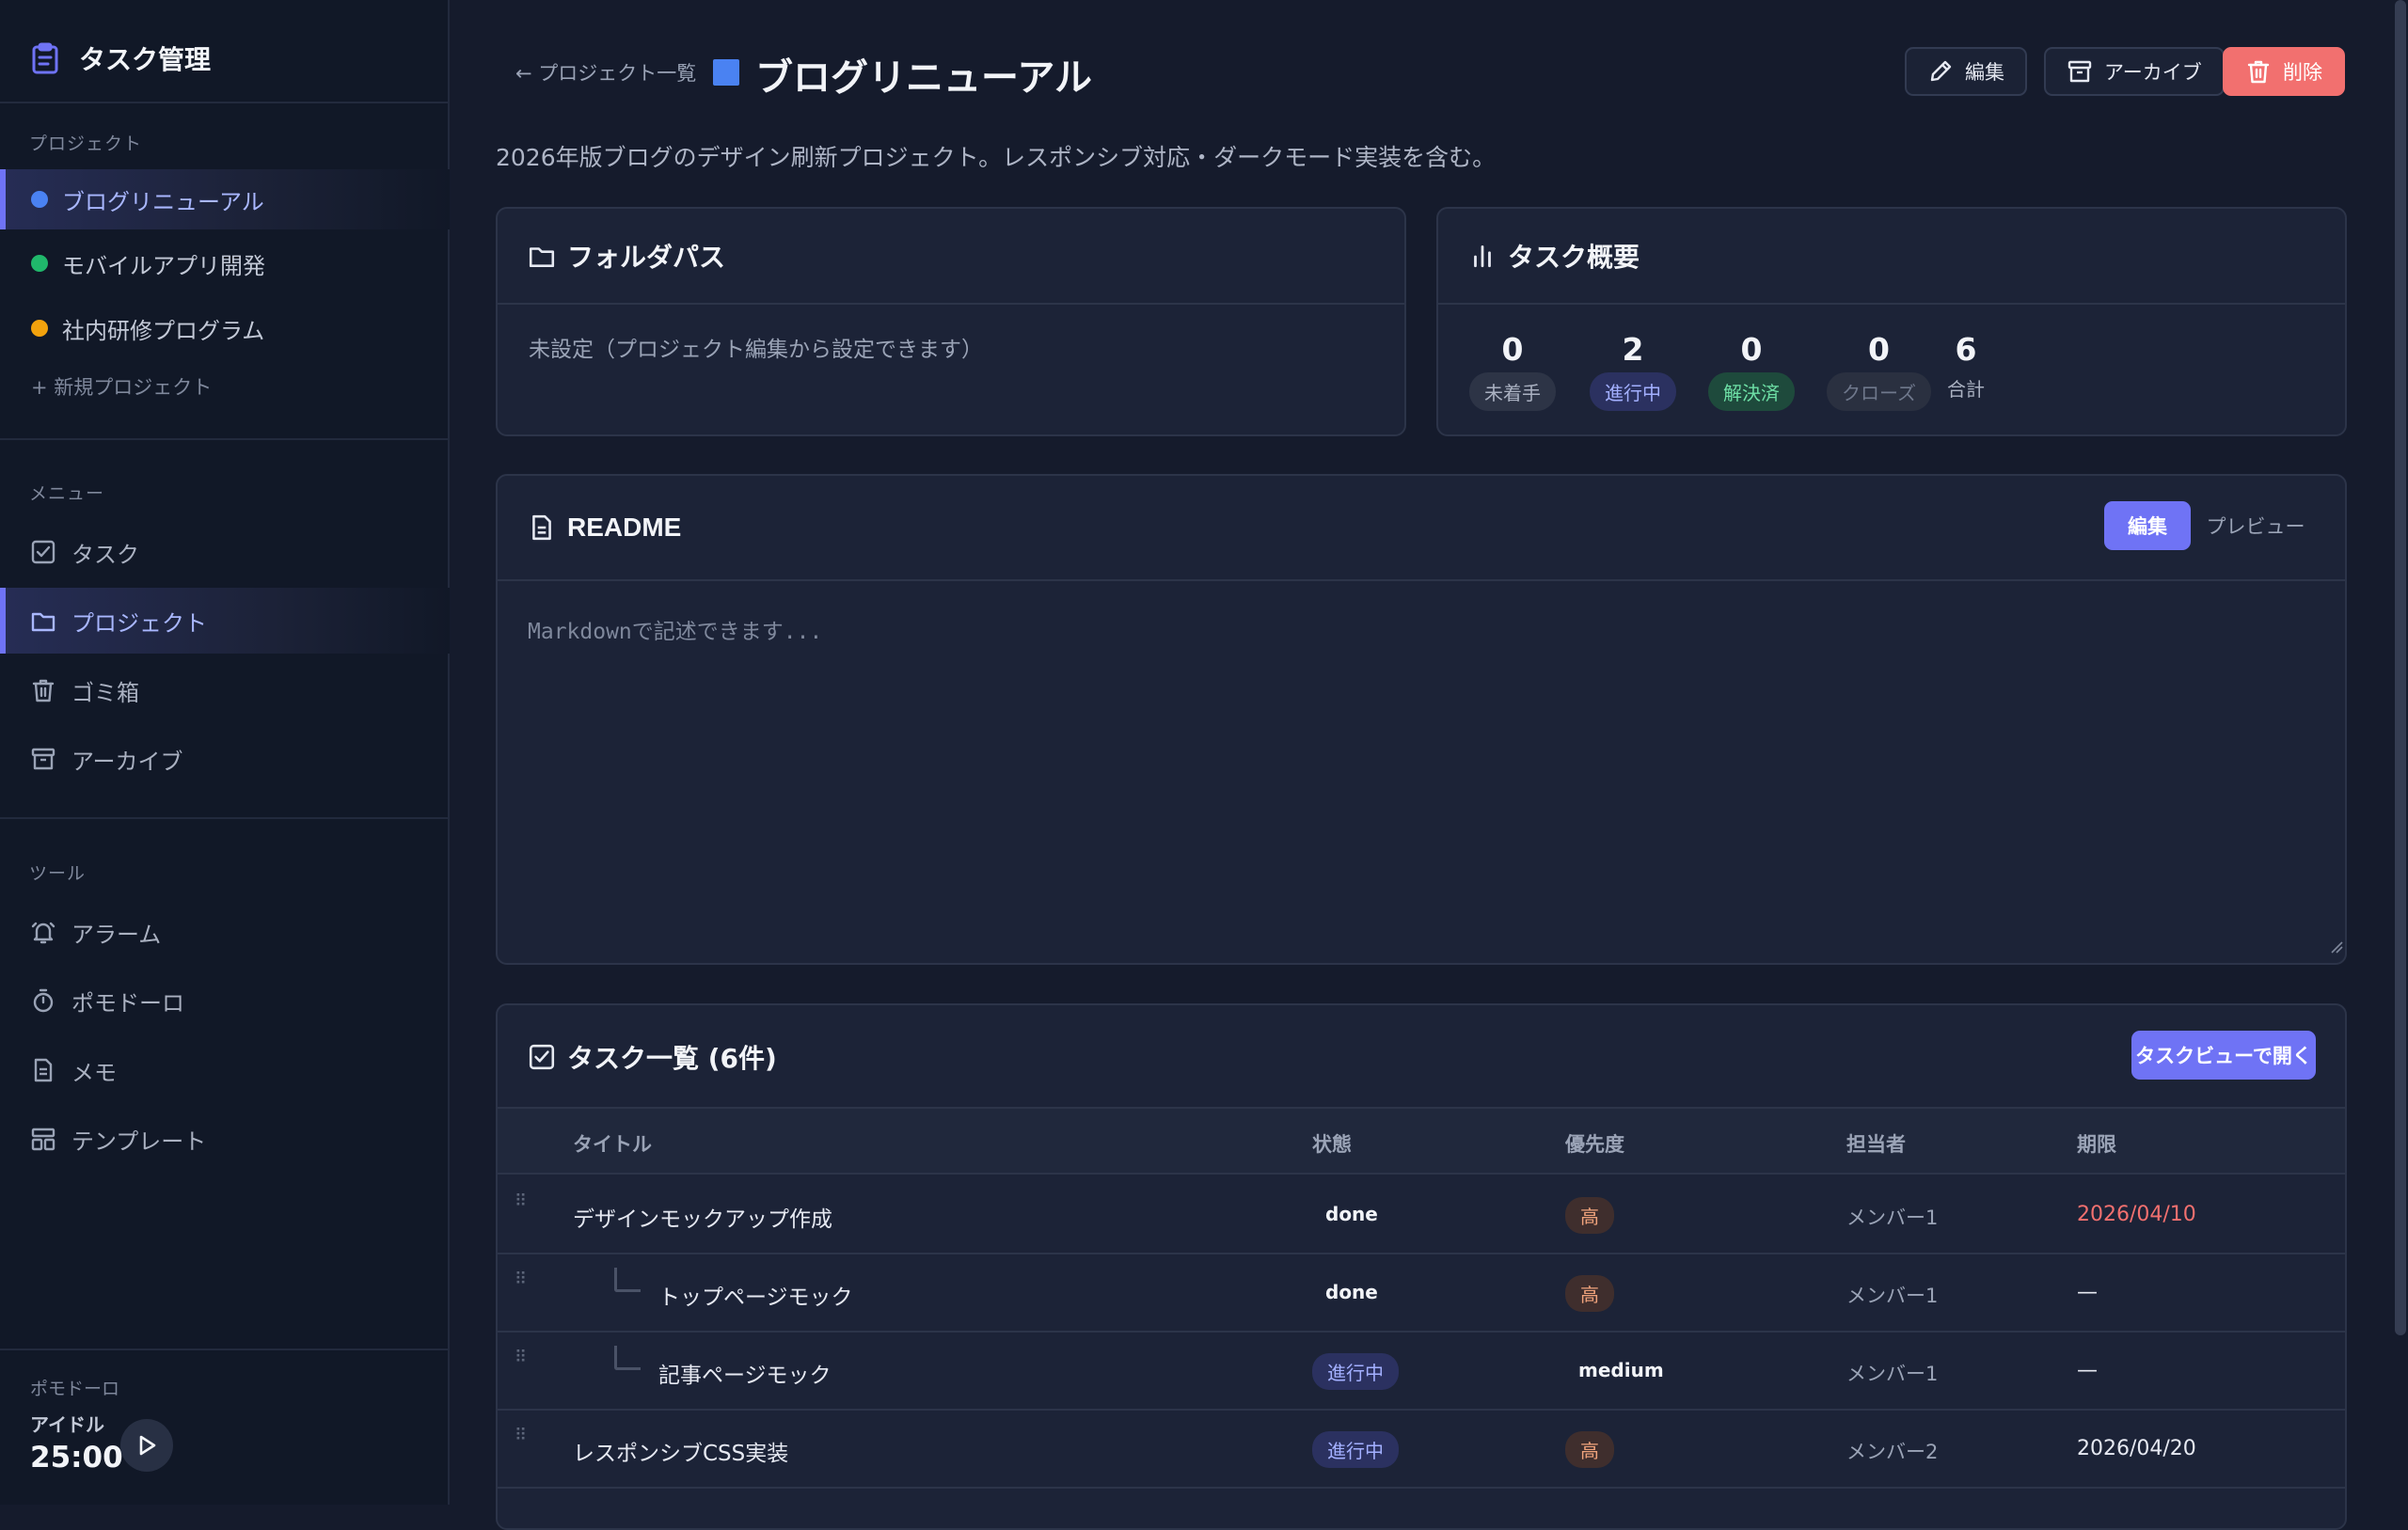  I want to click on edit-button-label: 編集, so click(1985, 72).